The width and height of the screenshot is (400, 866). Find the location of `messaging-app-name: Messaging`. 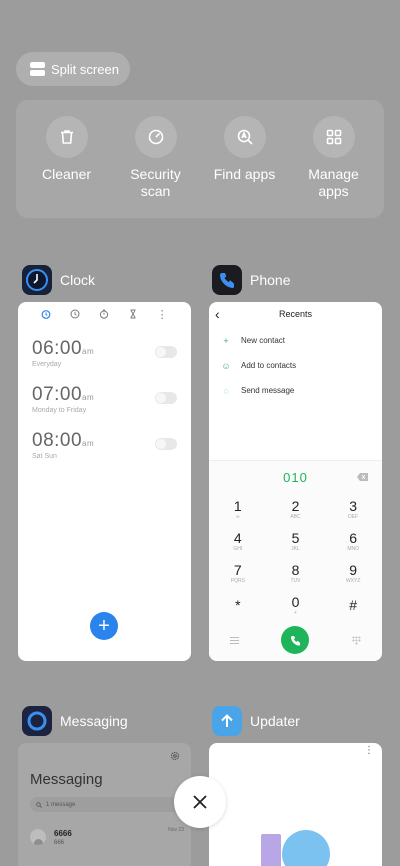

messaging-app-name: Messaging is located at coordinates (94, 721).